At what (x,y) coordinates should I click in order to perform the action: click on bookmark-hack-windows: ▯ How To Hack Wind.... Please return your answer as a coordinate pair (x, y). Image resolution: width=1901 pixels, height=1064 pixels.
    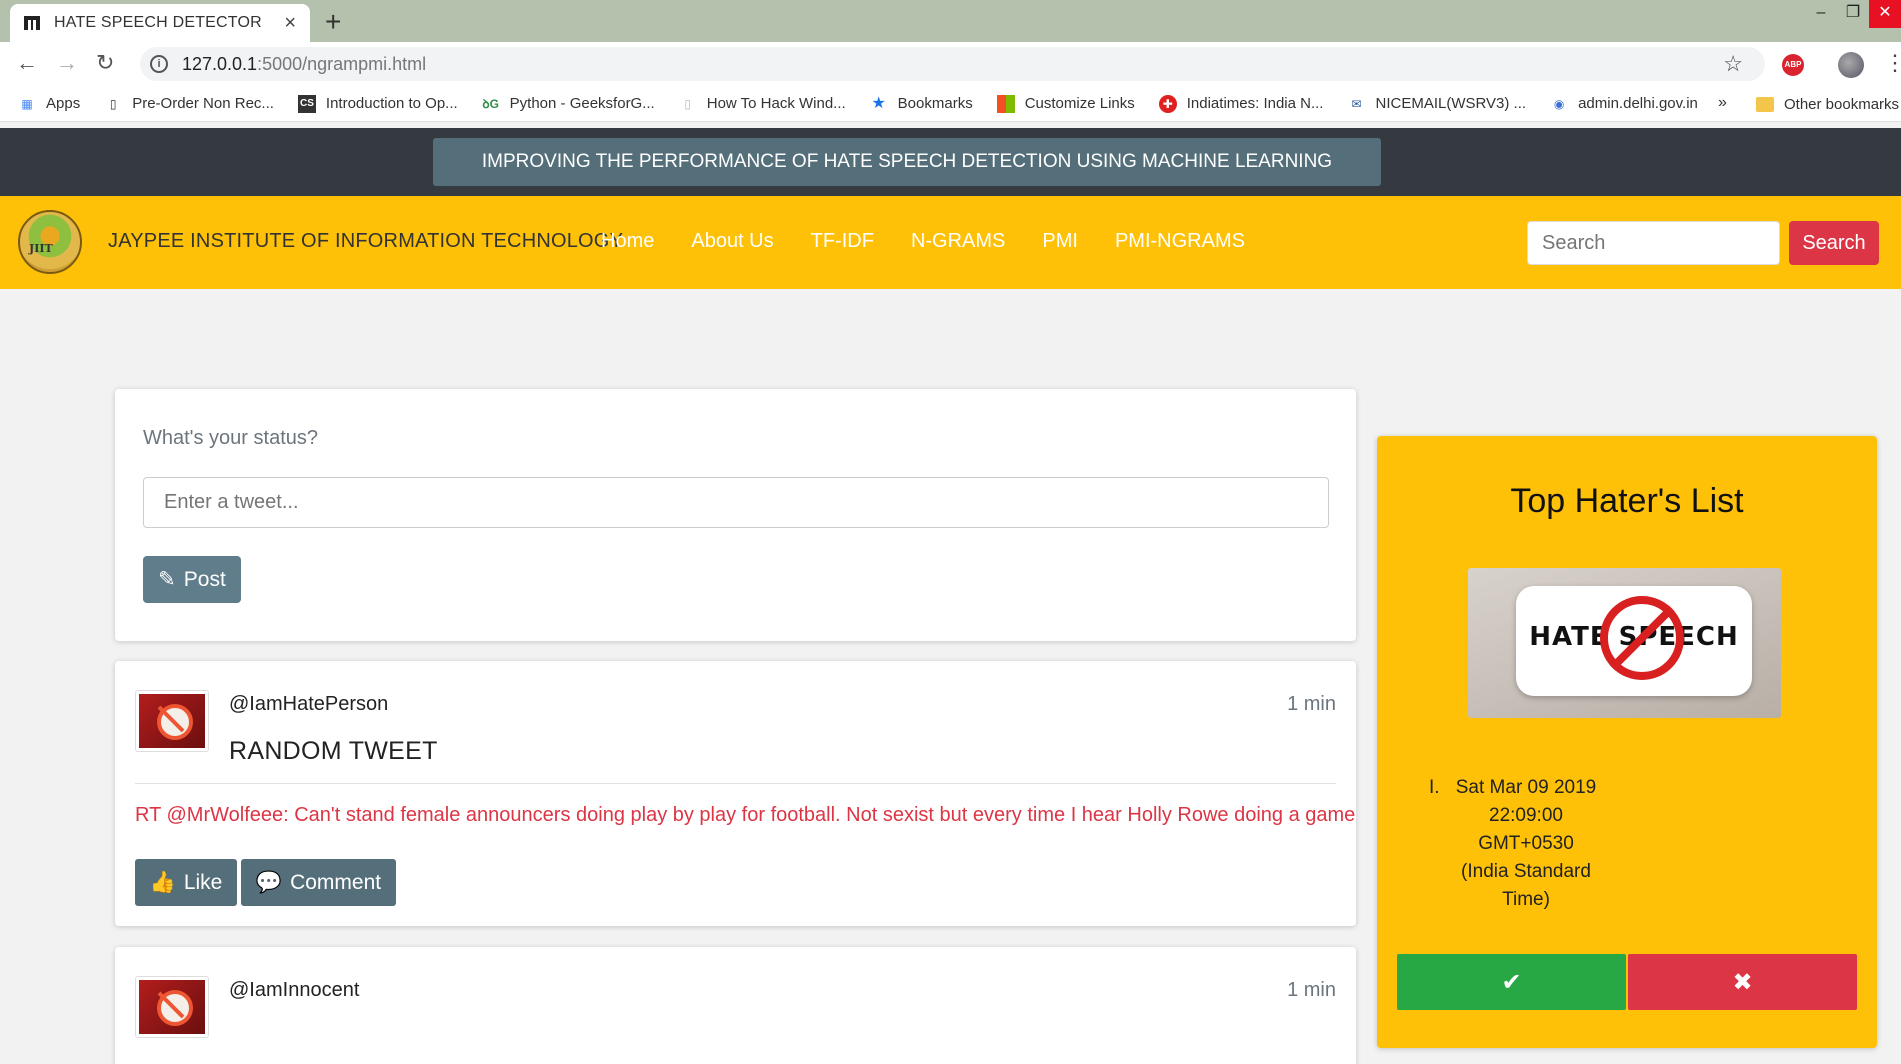
    Looking at the image, I should click on (762, 104).